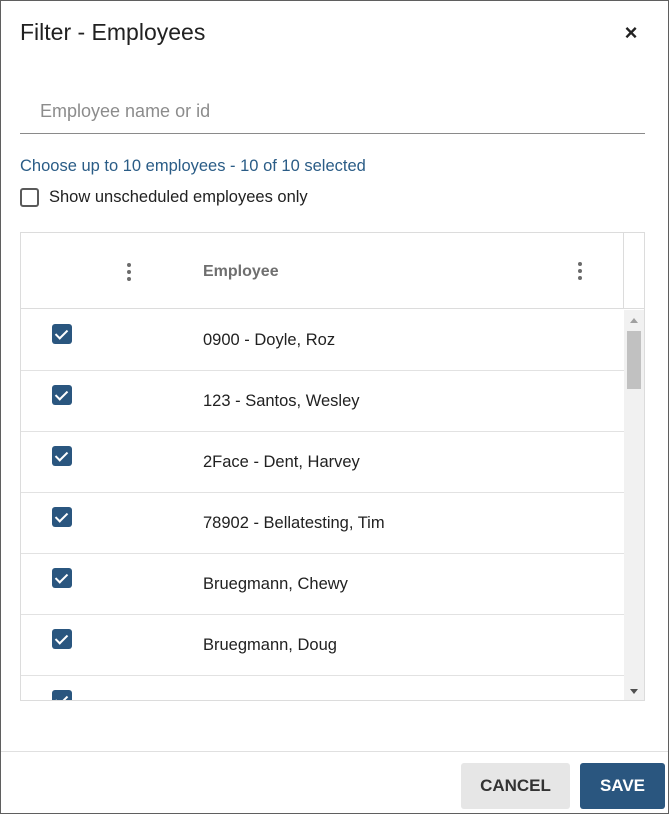 The width and height of the screenshot is (669, 814). I want to click on unscheduled-toggle: Show unscheduled employees only, so click(164, 197).